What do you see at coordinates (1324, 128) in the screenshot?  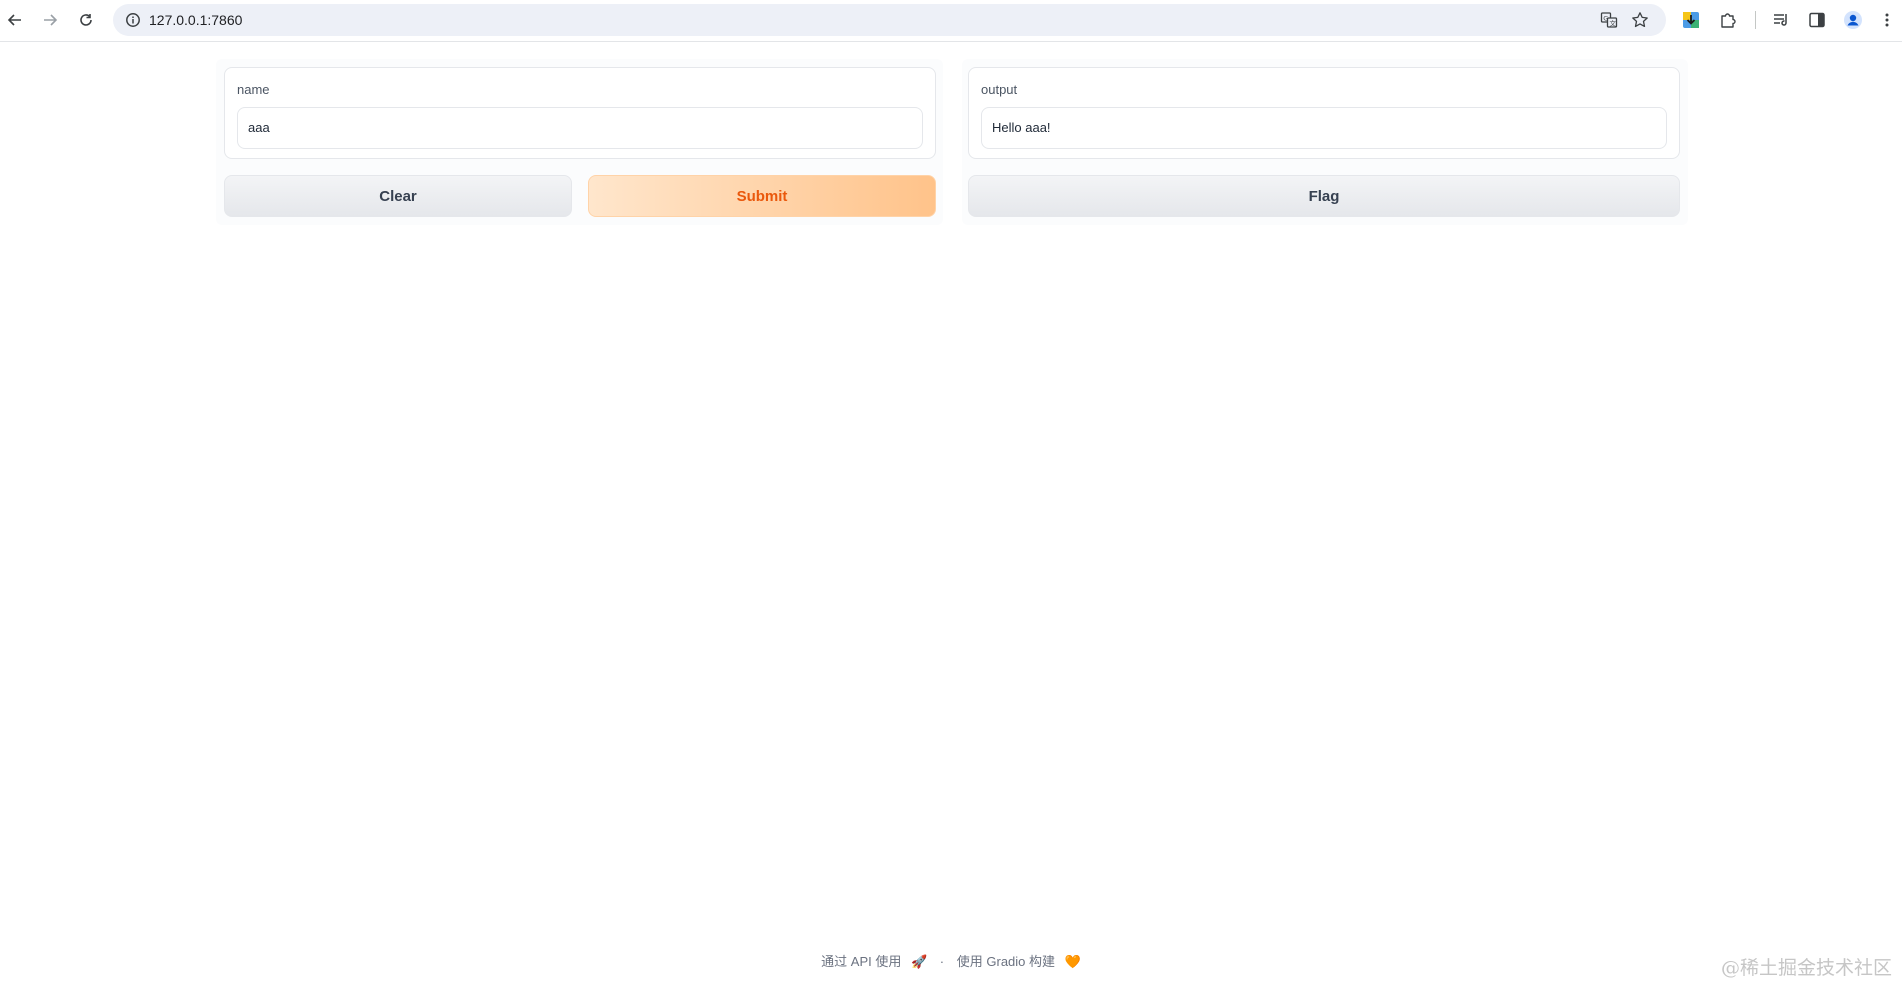 I see `output-textbox: Hello aaa!` at bounding box center [1324, 128].